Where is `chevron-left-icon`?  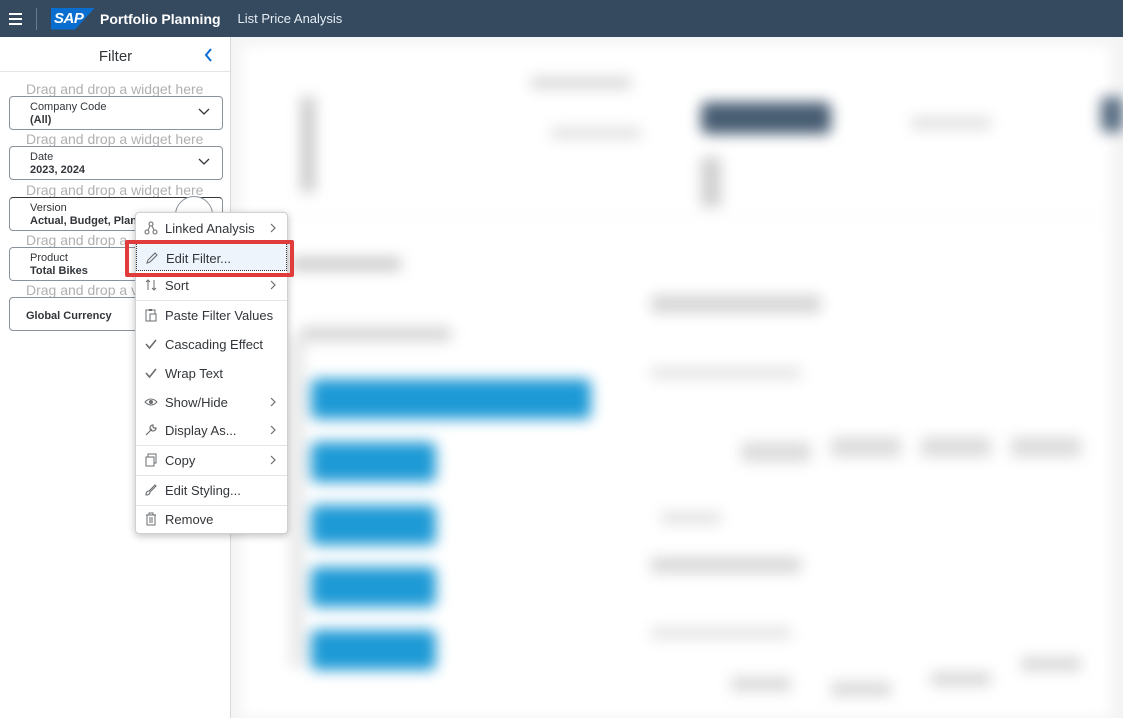
chevron-left-icon is located at coordinates (209, 55).